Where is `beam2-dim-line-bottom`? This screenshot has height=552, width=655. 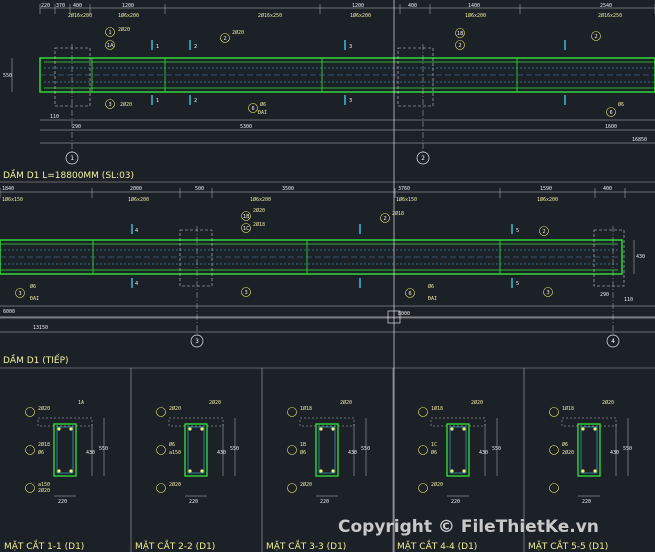
beam2-dim-line-bottom is located at coordinates (327, 319).